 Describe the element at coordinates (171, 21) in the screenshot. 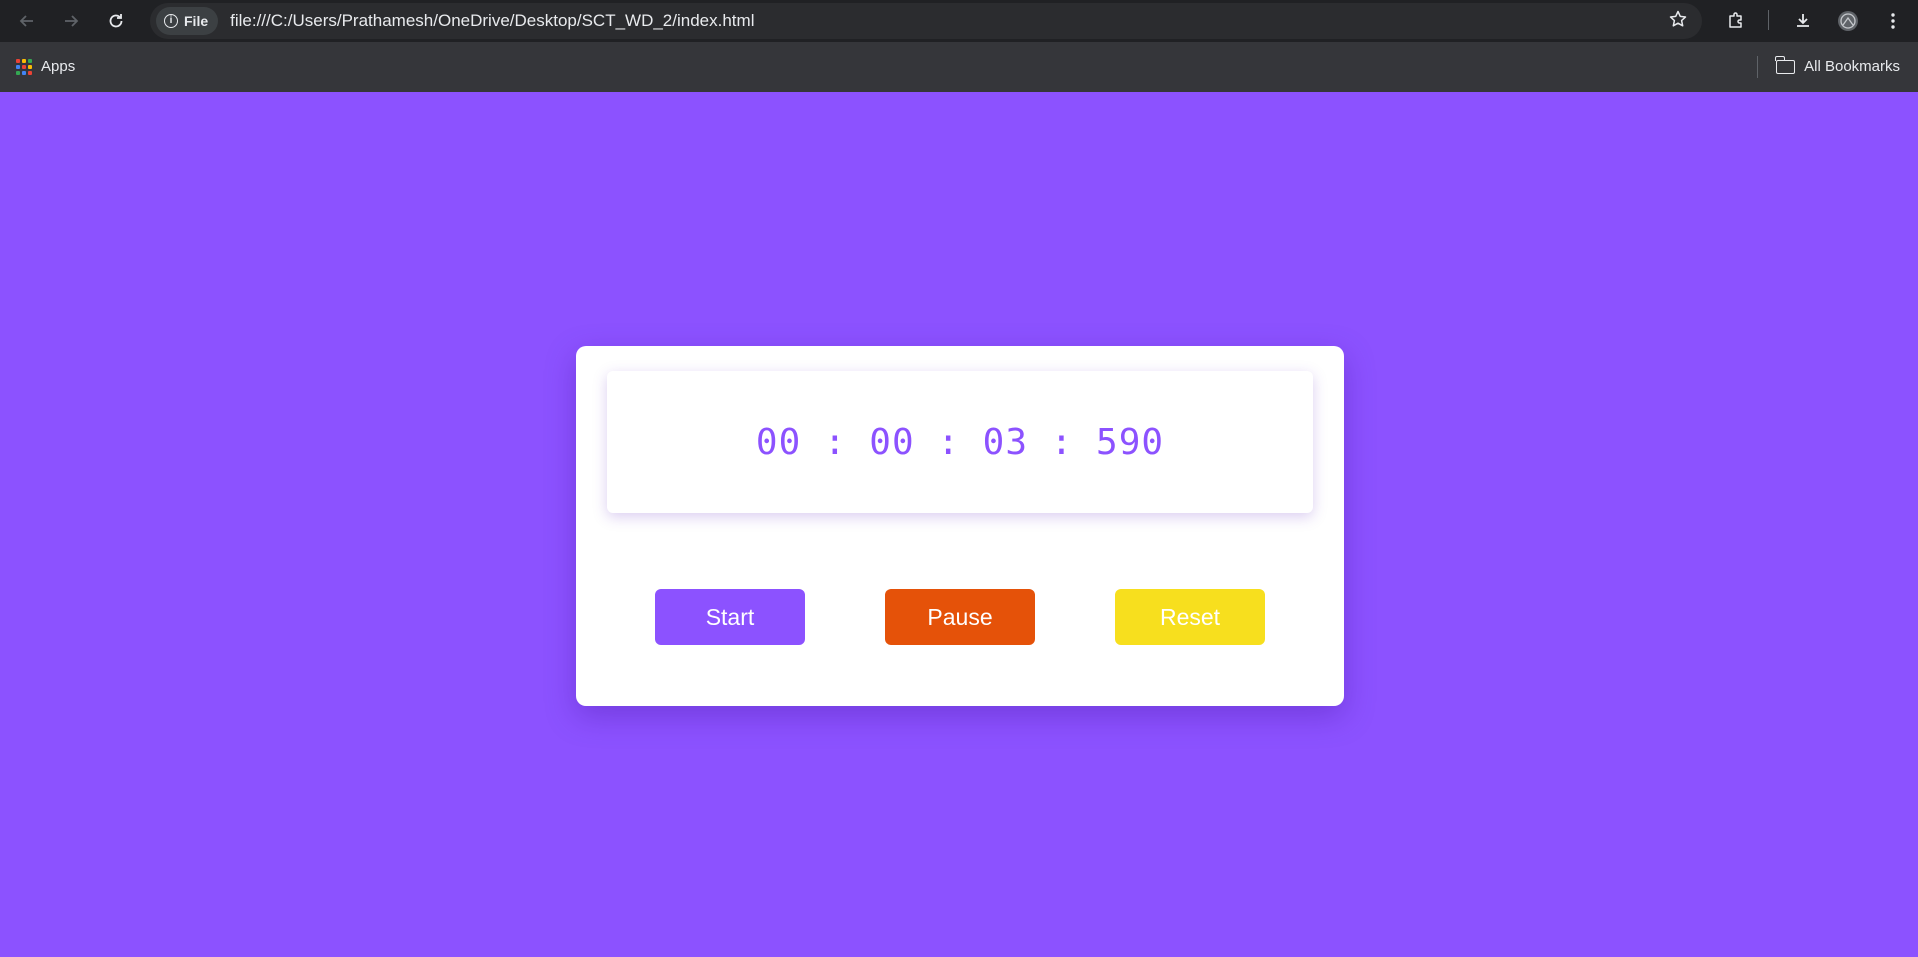

I see `info-icon: i` at that location.